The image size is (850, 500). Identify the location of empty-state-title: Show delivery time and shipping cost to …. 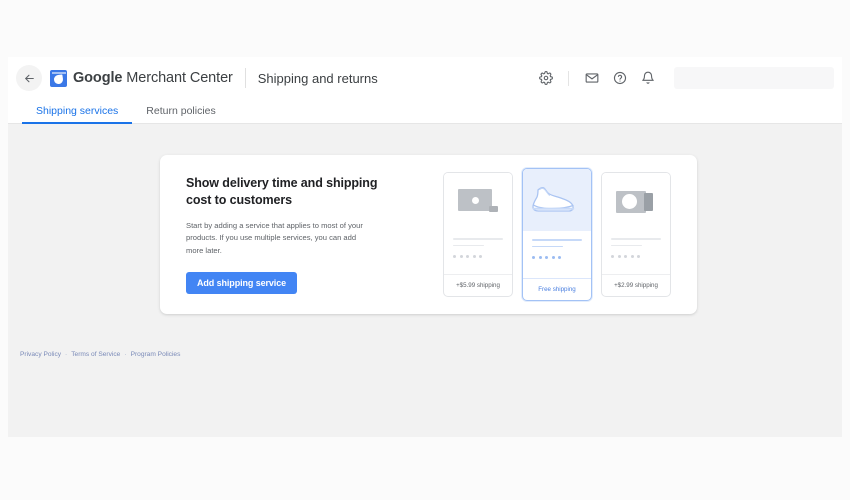
(282, 192).